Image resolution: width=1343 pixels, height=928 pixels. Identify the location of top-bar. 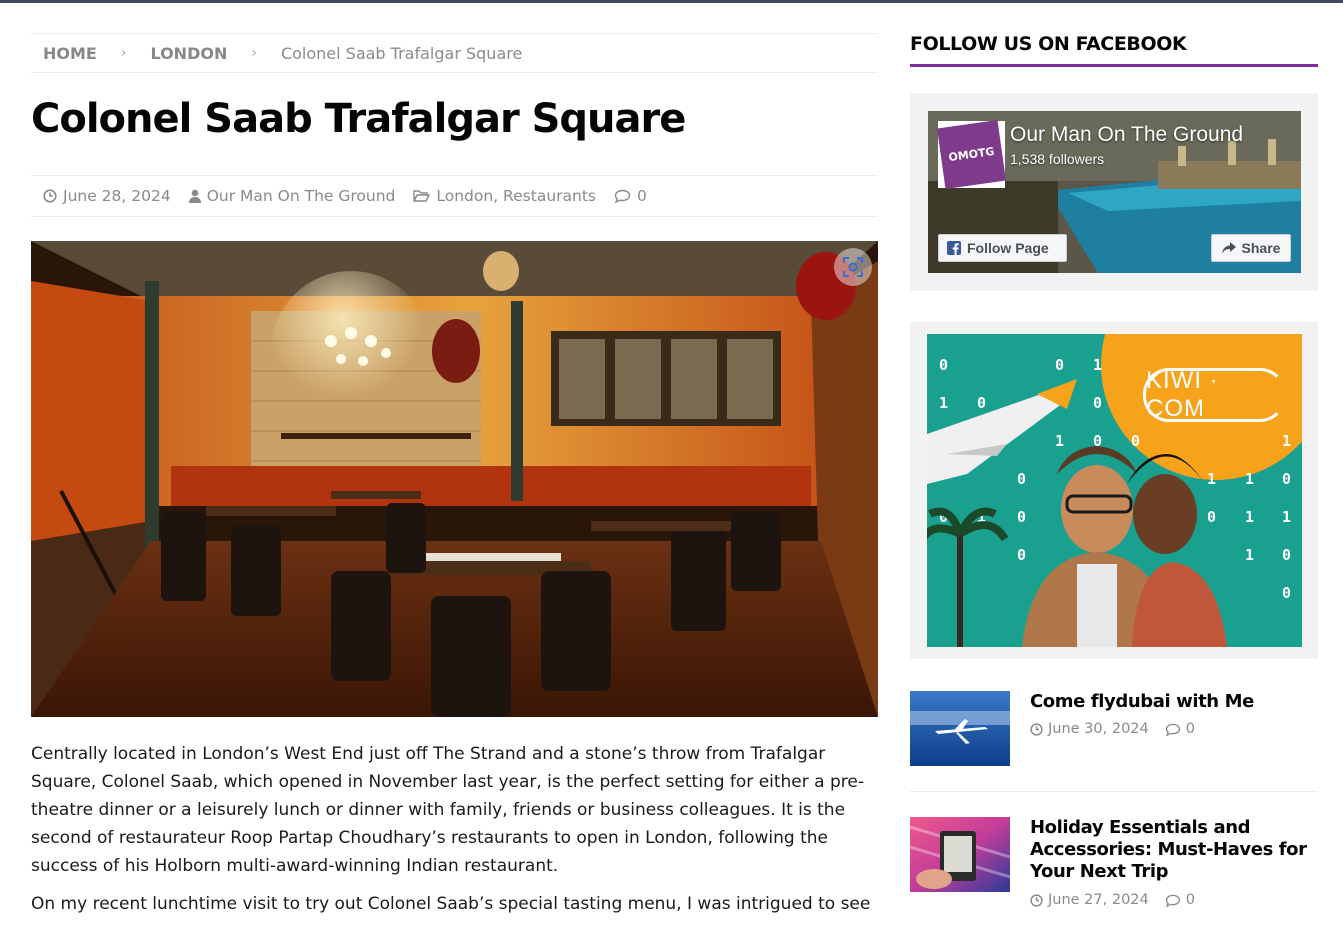
(671, 1).